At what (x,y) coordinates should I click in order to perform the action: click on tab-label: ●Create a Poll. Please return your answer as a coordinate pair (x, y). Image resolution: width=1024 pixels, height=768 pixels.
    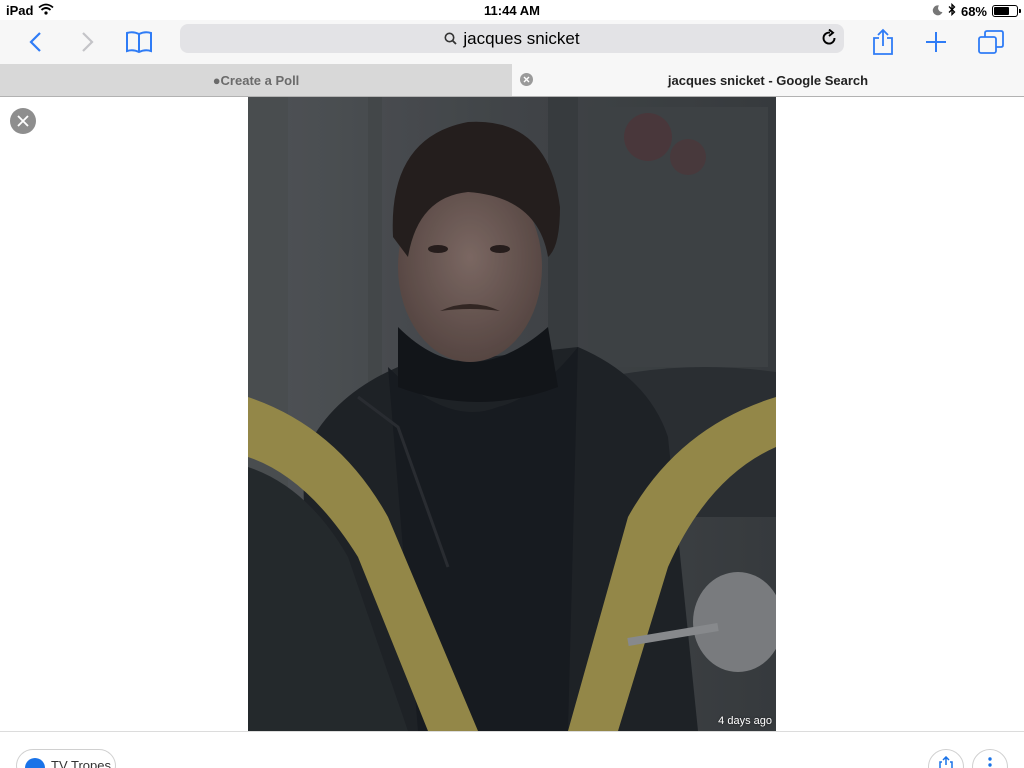
    Looking at the image, I should click on (256, 80).